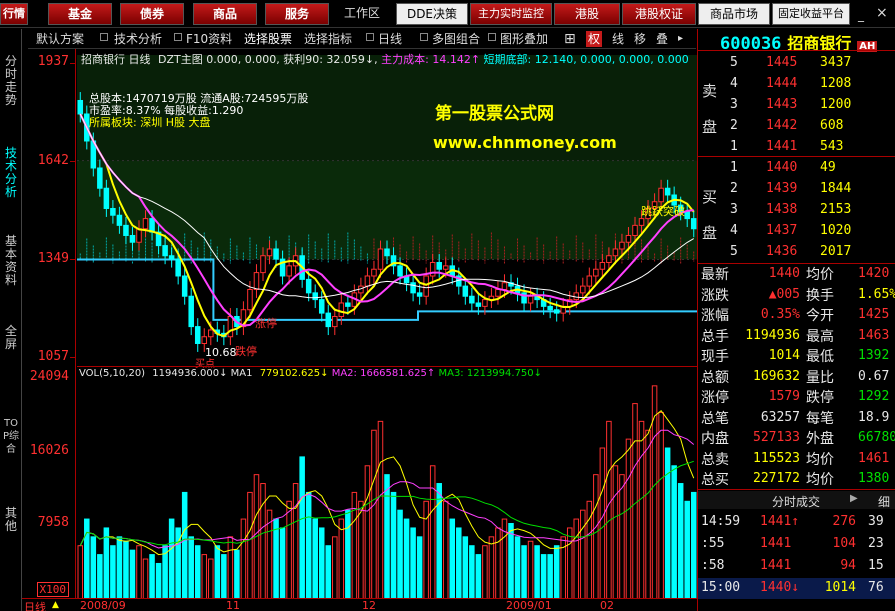 This screenshot has height=611, width=895. Describe the element at coordinates (715, 480) in the screenshot. I see `stat-key: 总买` at that location.